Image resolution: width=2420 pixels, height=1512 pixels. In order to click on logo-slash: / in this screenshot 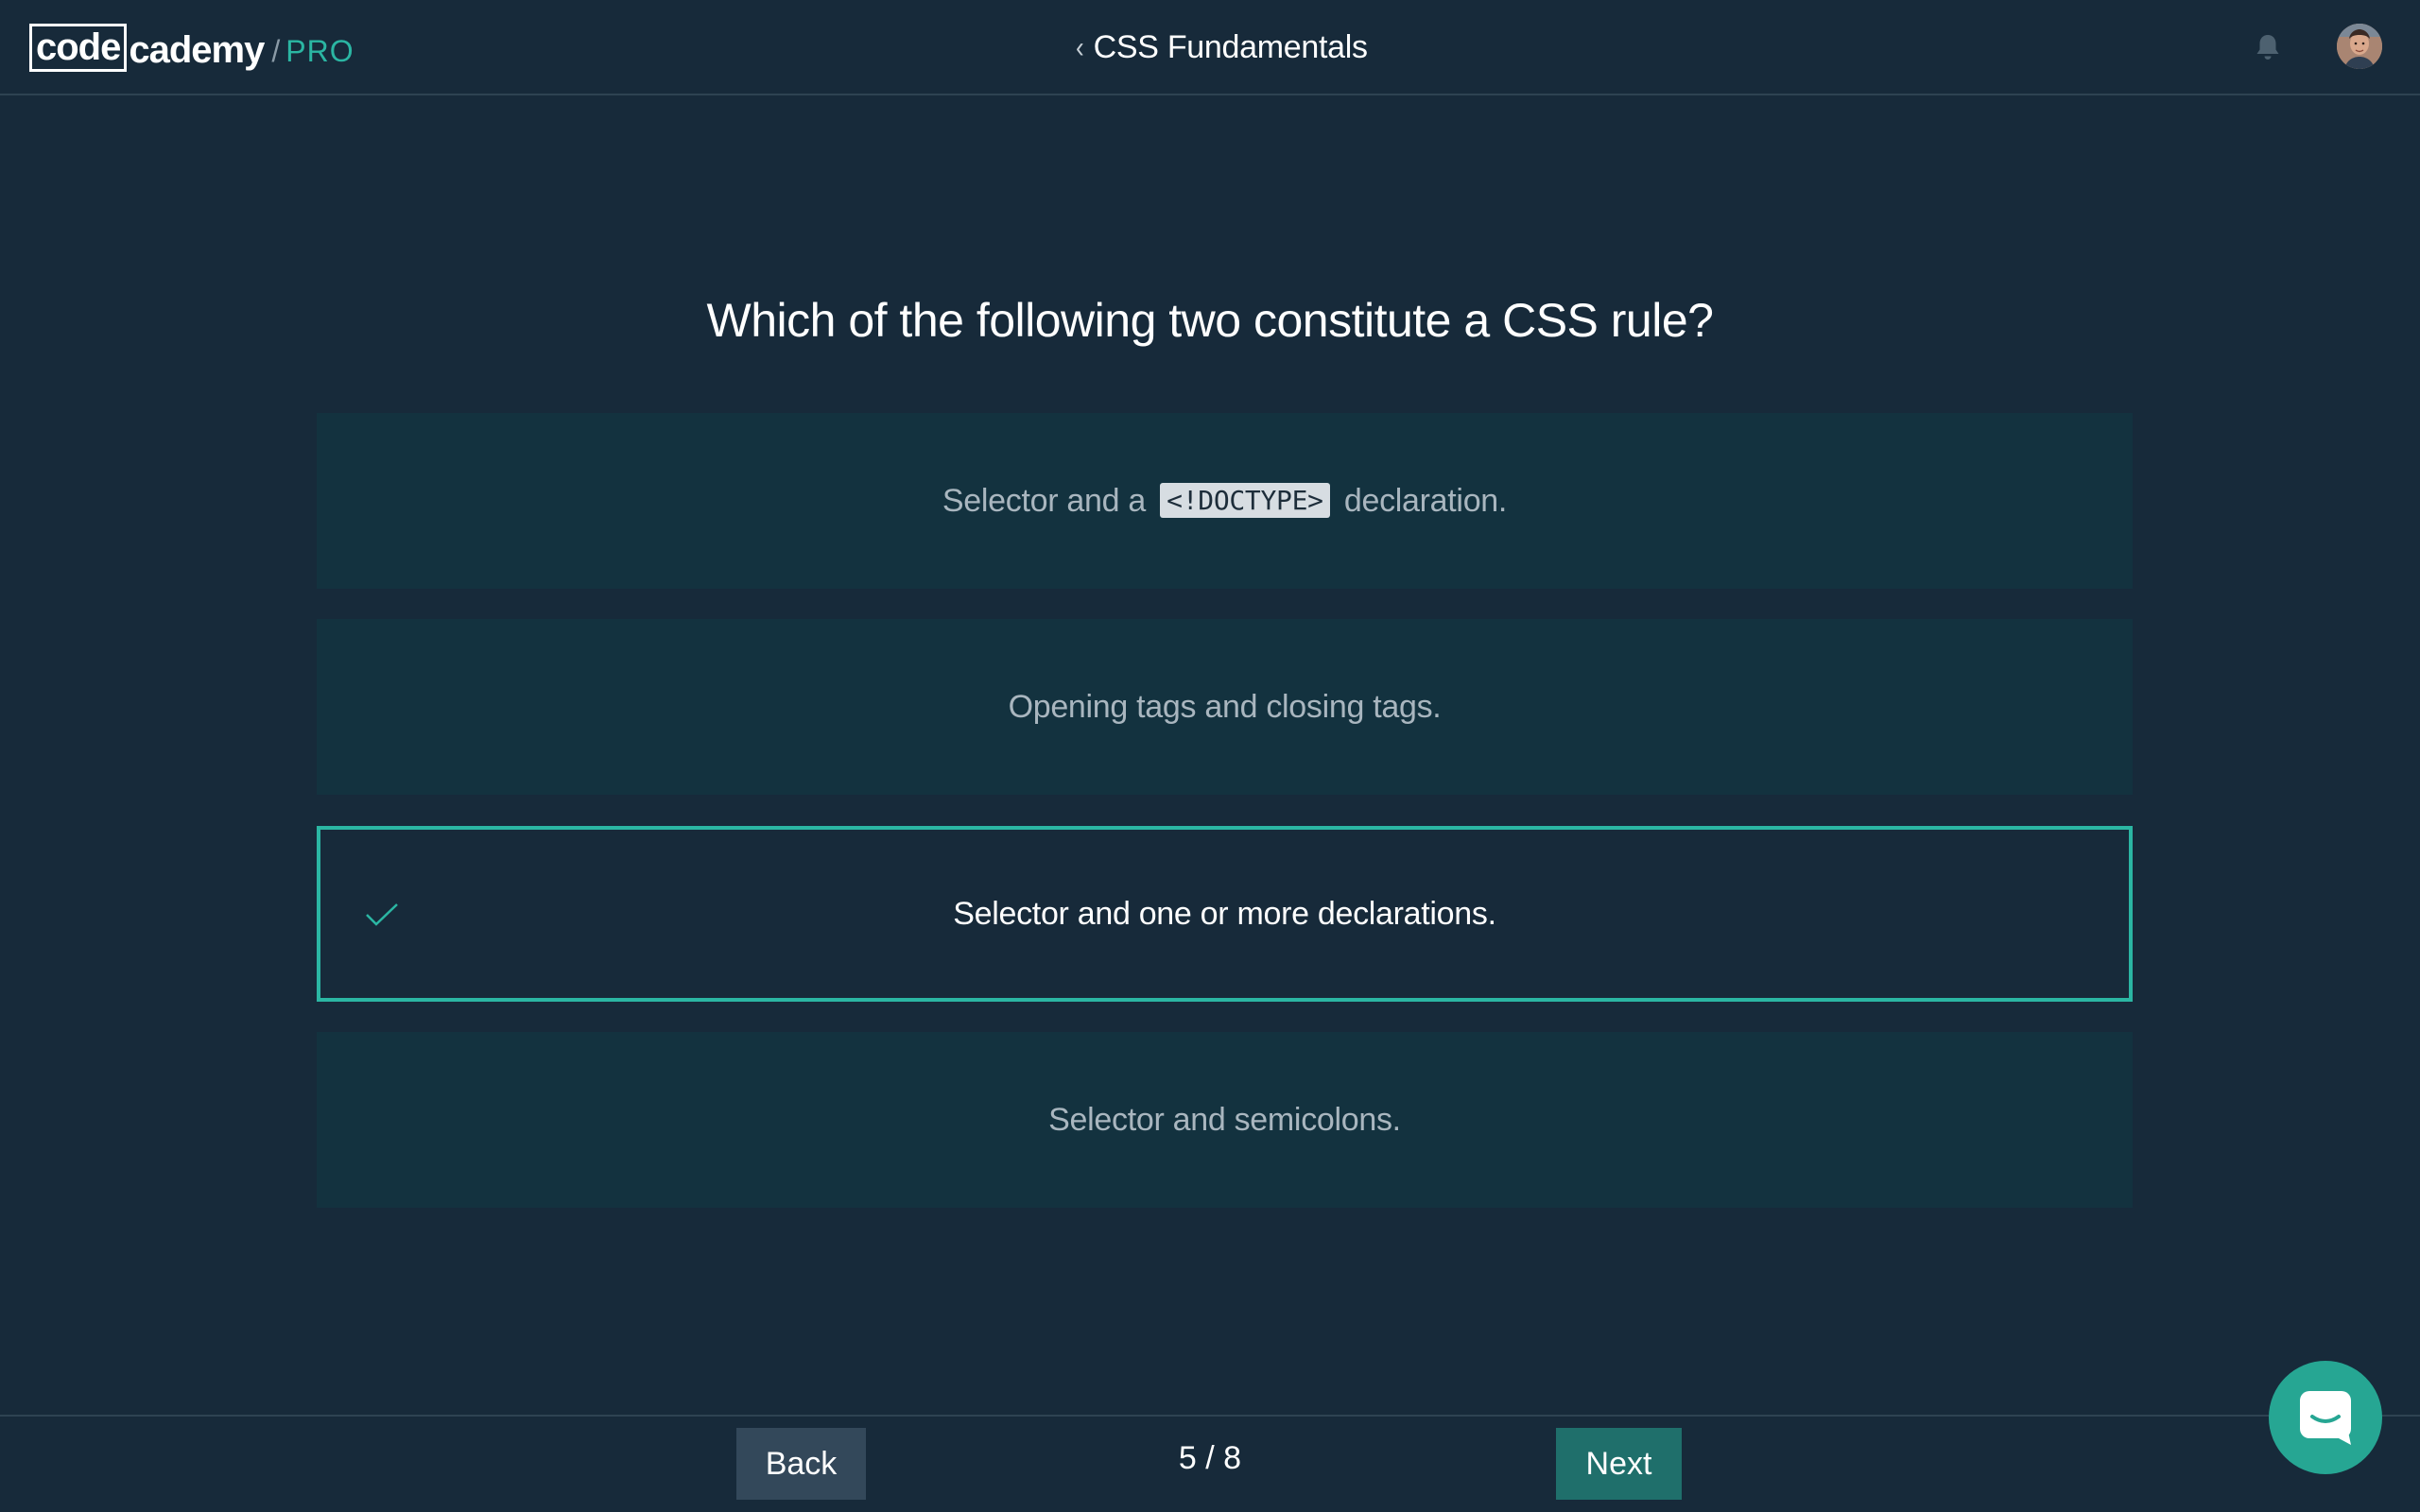, I will do `click(276, 51)`.